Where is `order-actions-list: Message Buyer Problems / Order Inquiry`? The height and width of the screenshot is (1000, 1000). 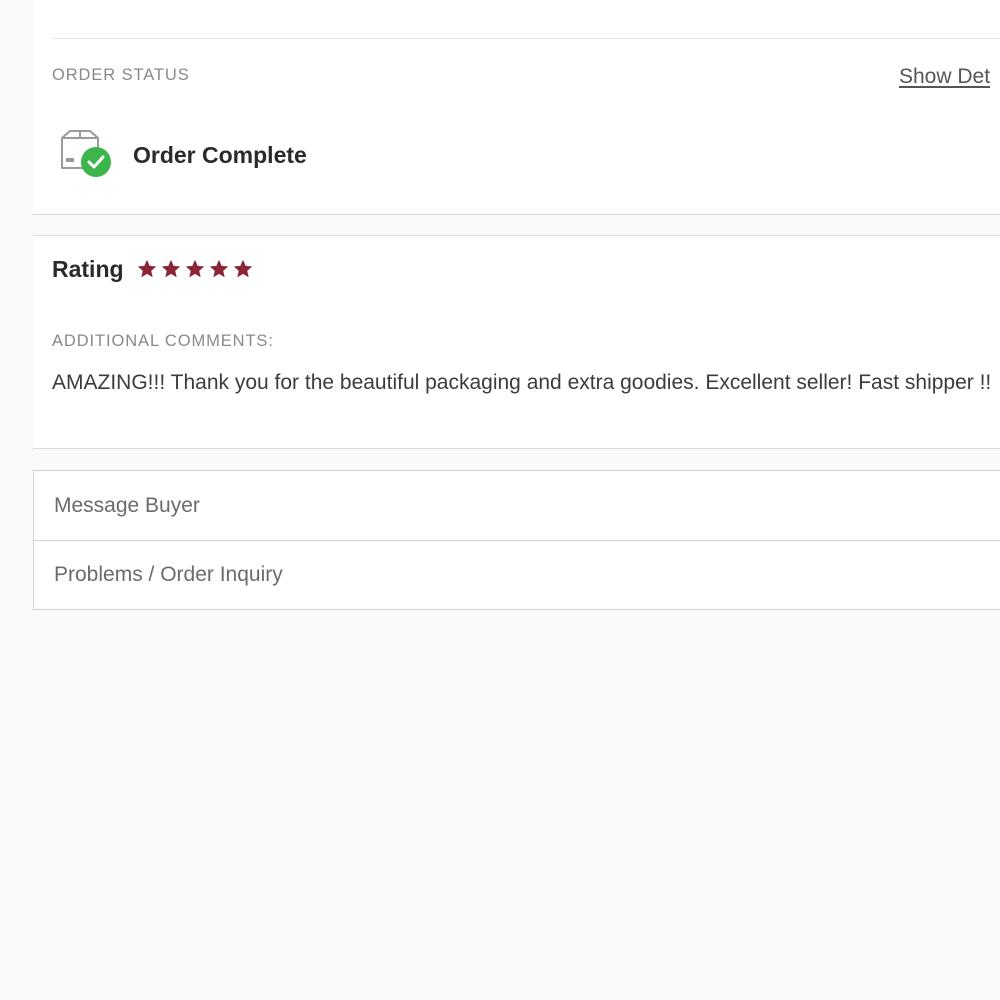 order-actions-list: Message Buyer Problems / Order Inquiry is located at coordinates (516, 540).